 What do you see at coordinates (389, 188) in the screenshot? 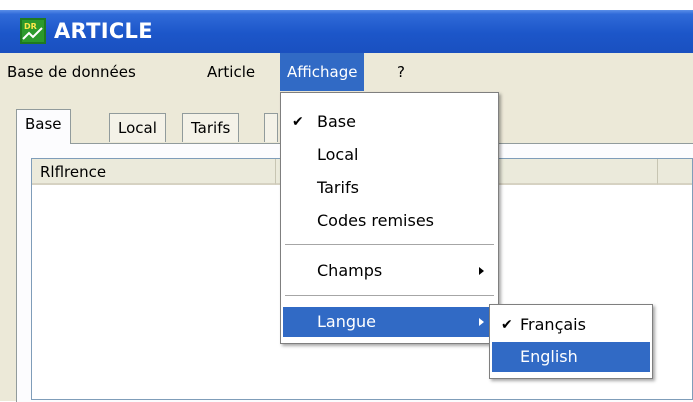
I see `menu-item-tarifs: Tarifs` at bounding box center [389, 188].